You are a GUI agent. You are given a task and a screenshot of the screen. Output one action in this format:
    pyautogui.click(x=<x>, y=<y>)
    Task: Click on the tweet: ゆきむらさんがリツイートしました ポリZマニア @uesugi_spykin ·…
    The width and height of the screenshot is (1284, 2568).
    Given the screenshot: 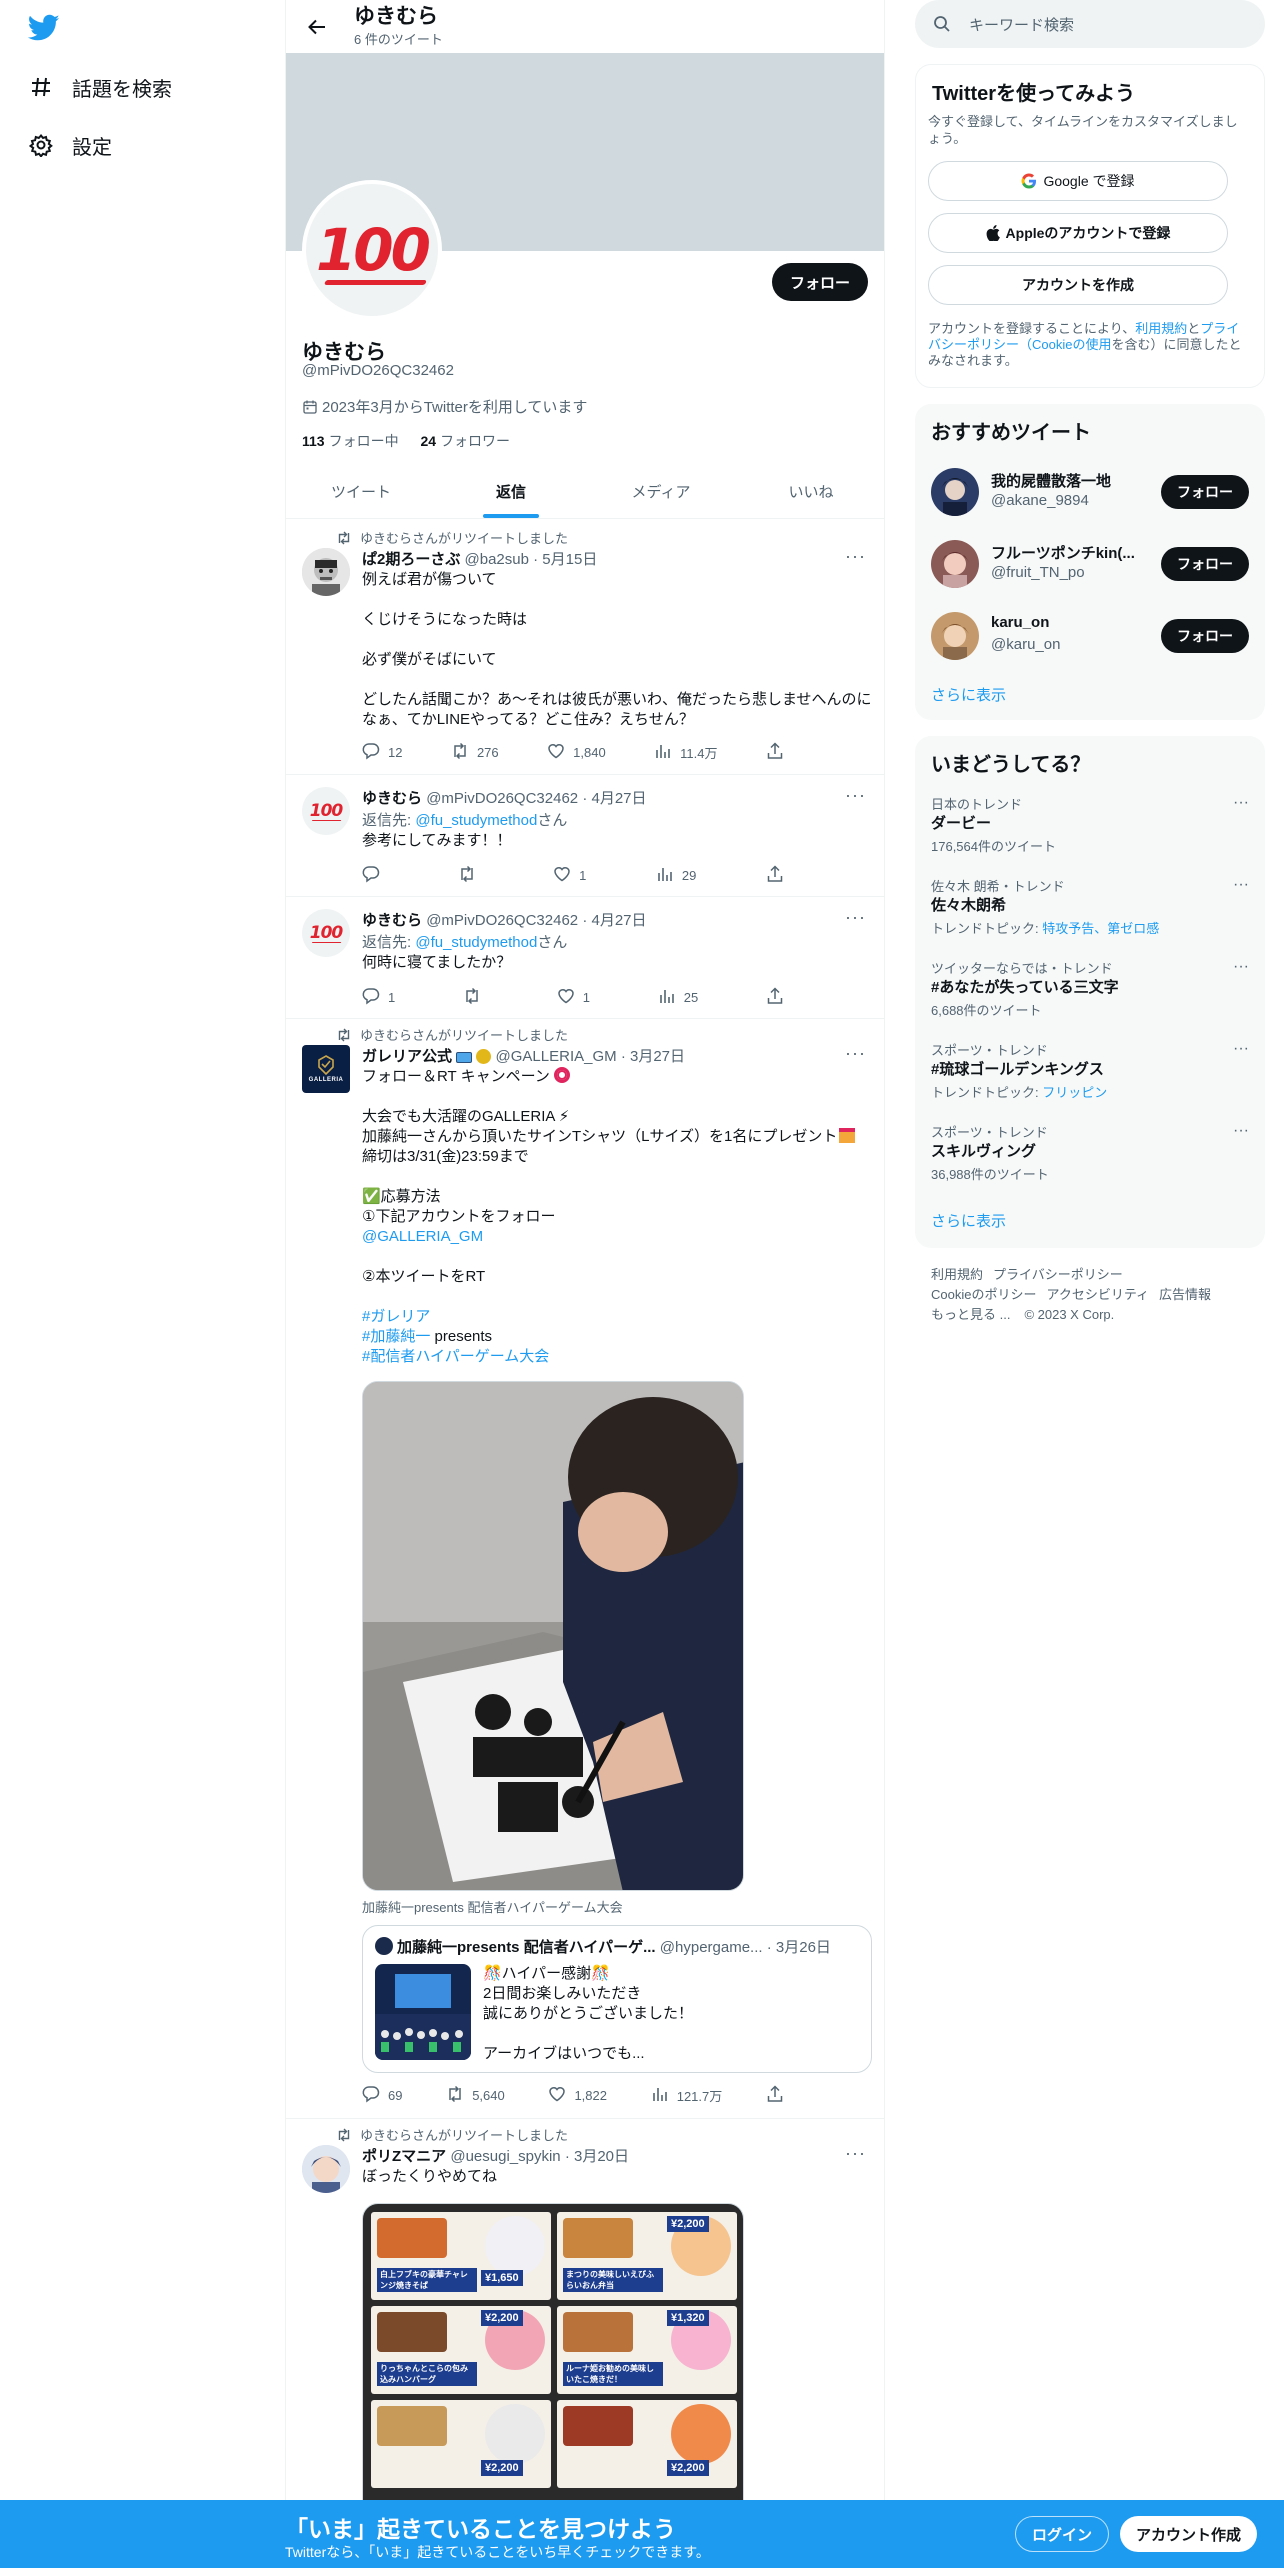 What is the action you would take?
    pyautogui.click(x=585, y=2309)
    